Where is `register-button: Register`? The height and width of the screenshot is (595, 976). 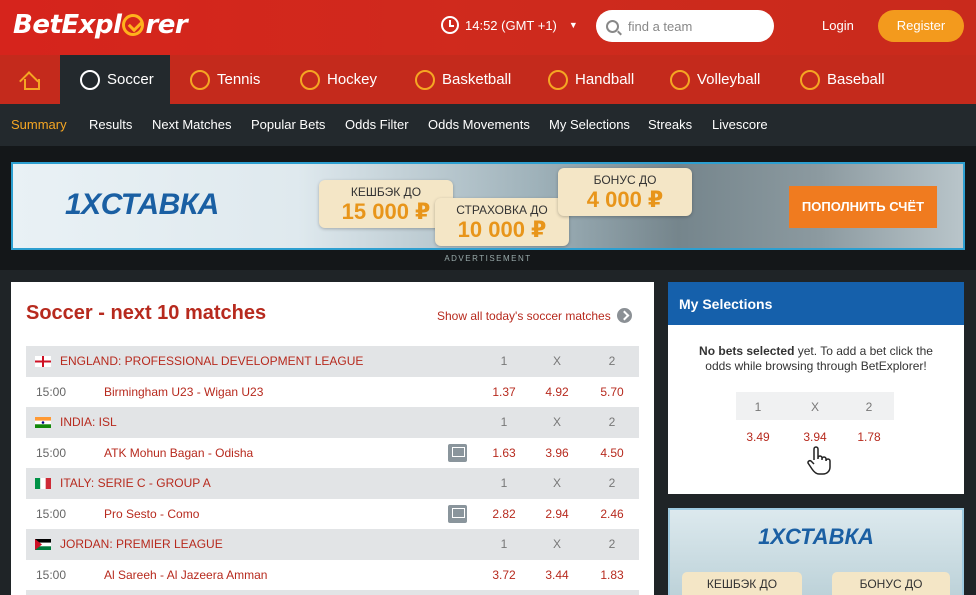 register-button: Register is located at coordinates (921, 26).